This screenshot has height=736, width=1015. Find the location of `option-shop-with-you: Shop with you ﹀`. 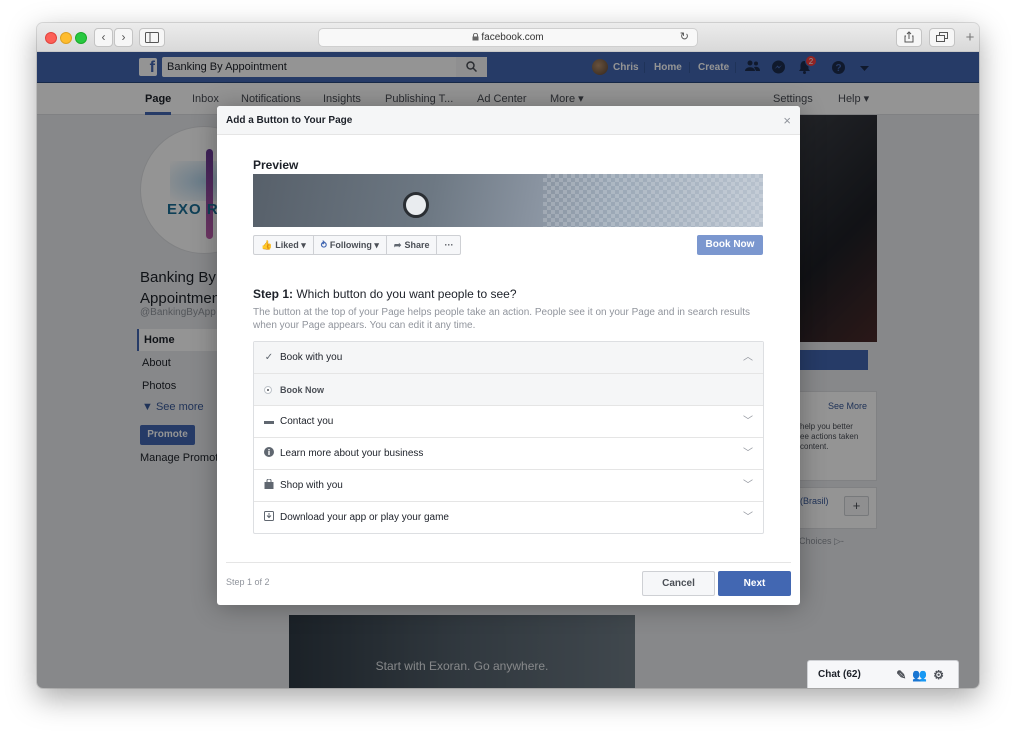

option-shop-with-you: Shop with you ﹀ is located at coordinates (508, 486).